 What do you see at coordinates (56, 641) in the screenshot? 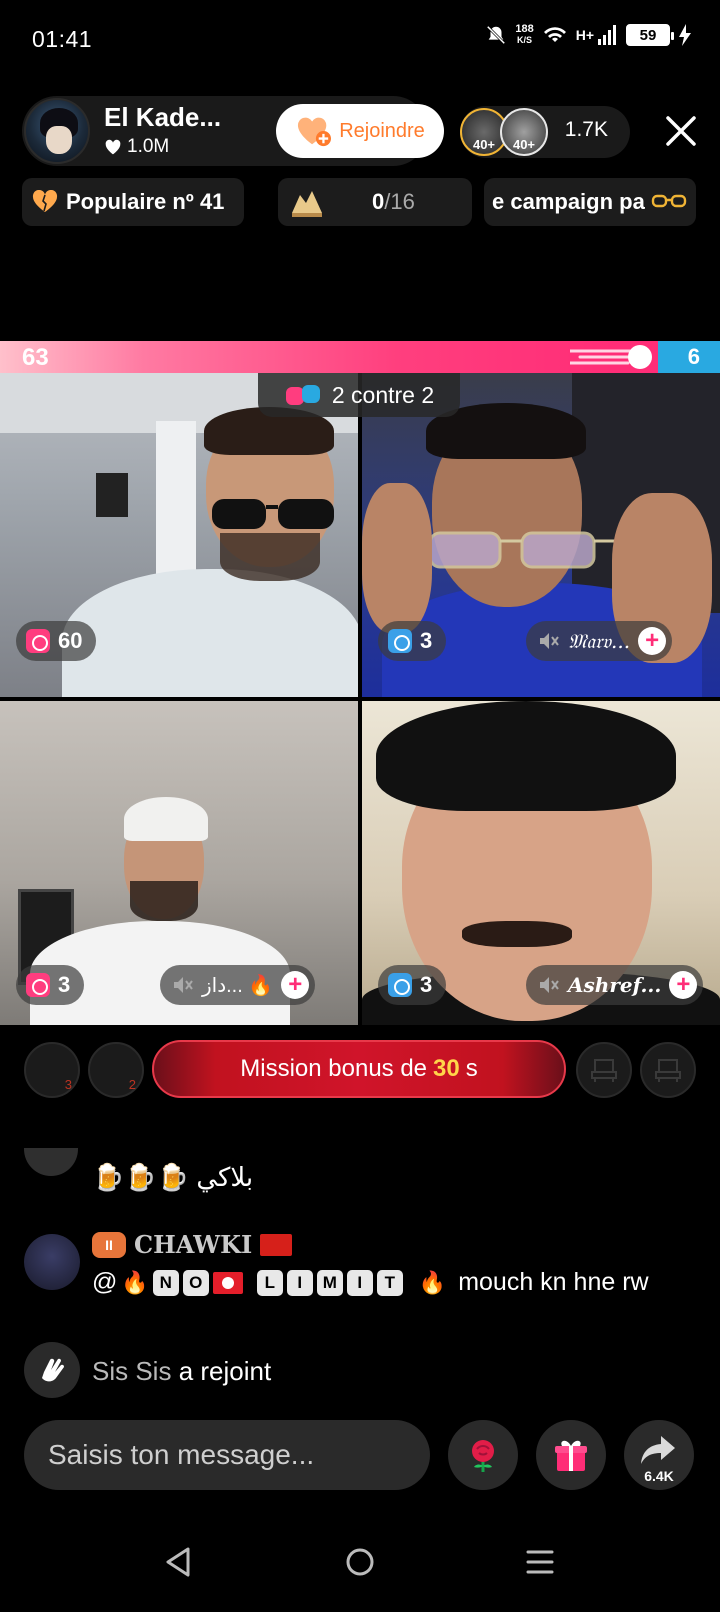
I see `guest-score-badge: 60` at bounding box center [56, 641].